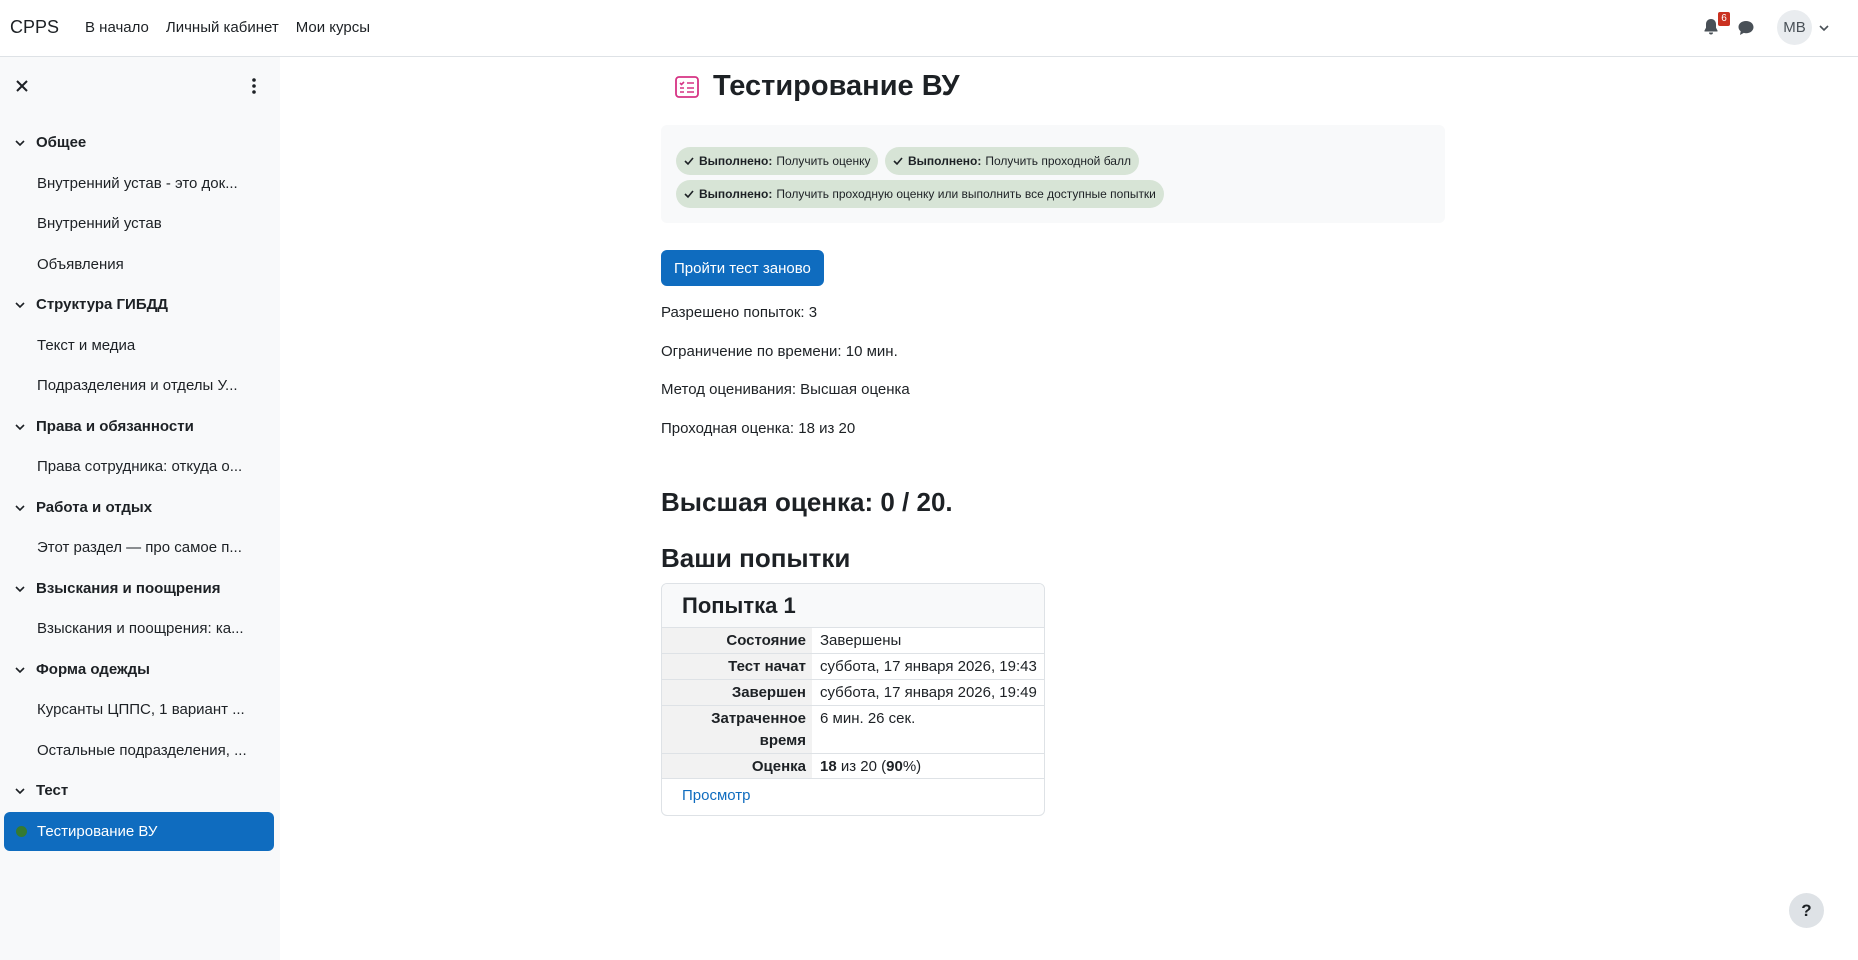  I want to click on section-title: Общее, so click(61, 142).